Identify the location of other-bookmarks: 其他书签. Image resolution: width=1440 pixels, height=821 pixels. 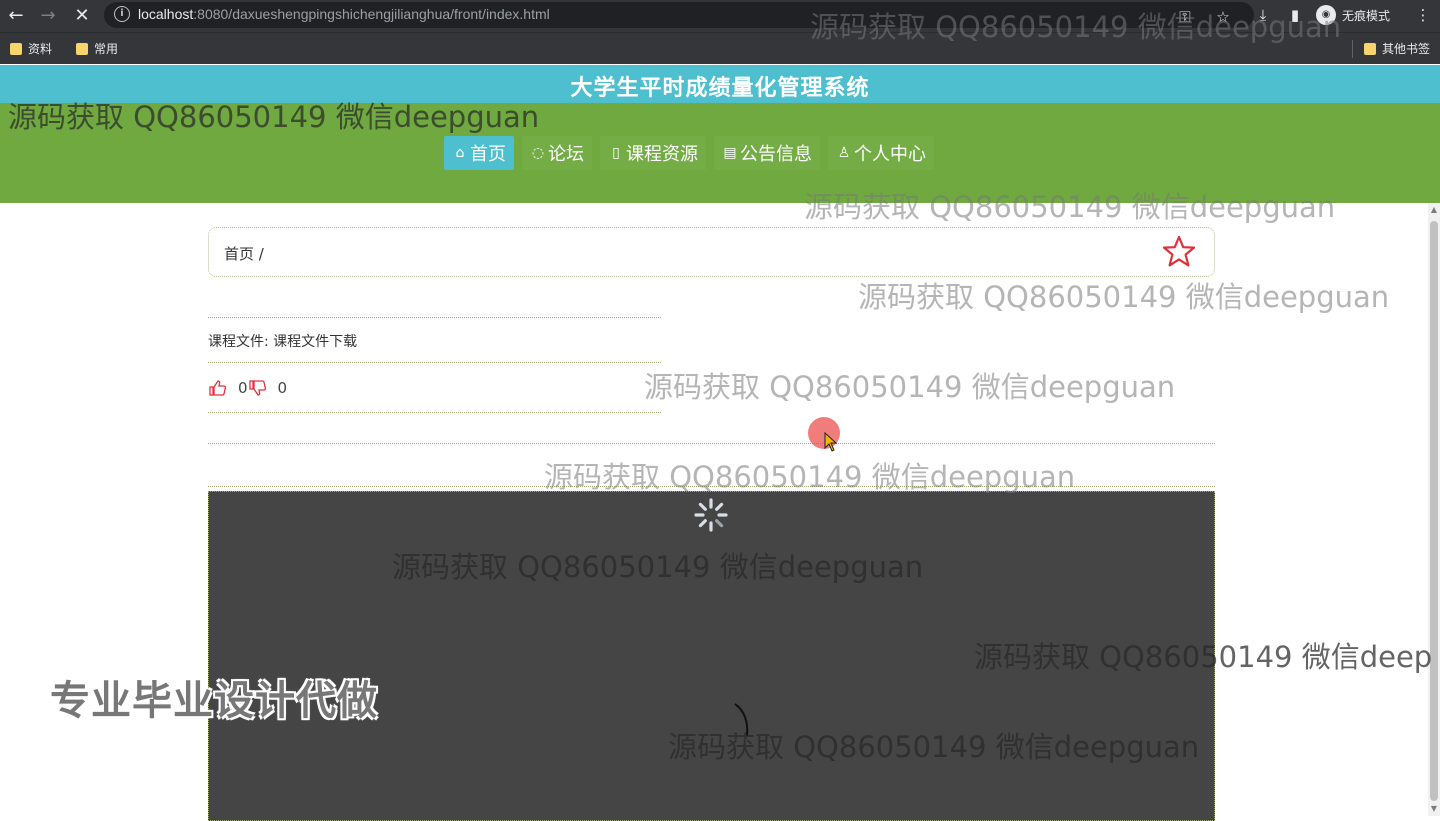
(1397, 48).